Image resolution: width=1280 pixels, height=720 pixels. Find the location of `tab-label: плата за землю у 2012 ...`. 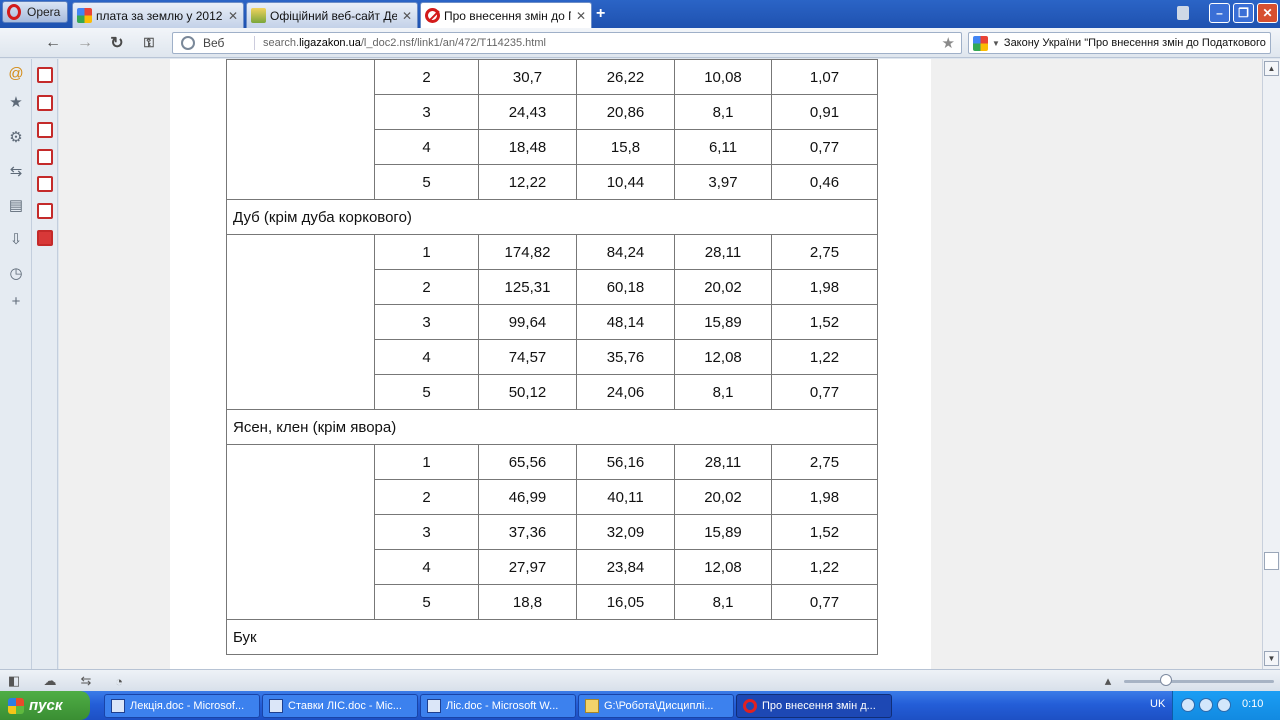

tab-label: плата за землю у 2012 ... is located at coordinates (159, 15).